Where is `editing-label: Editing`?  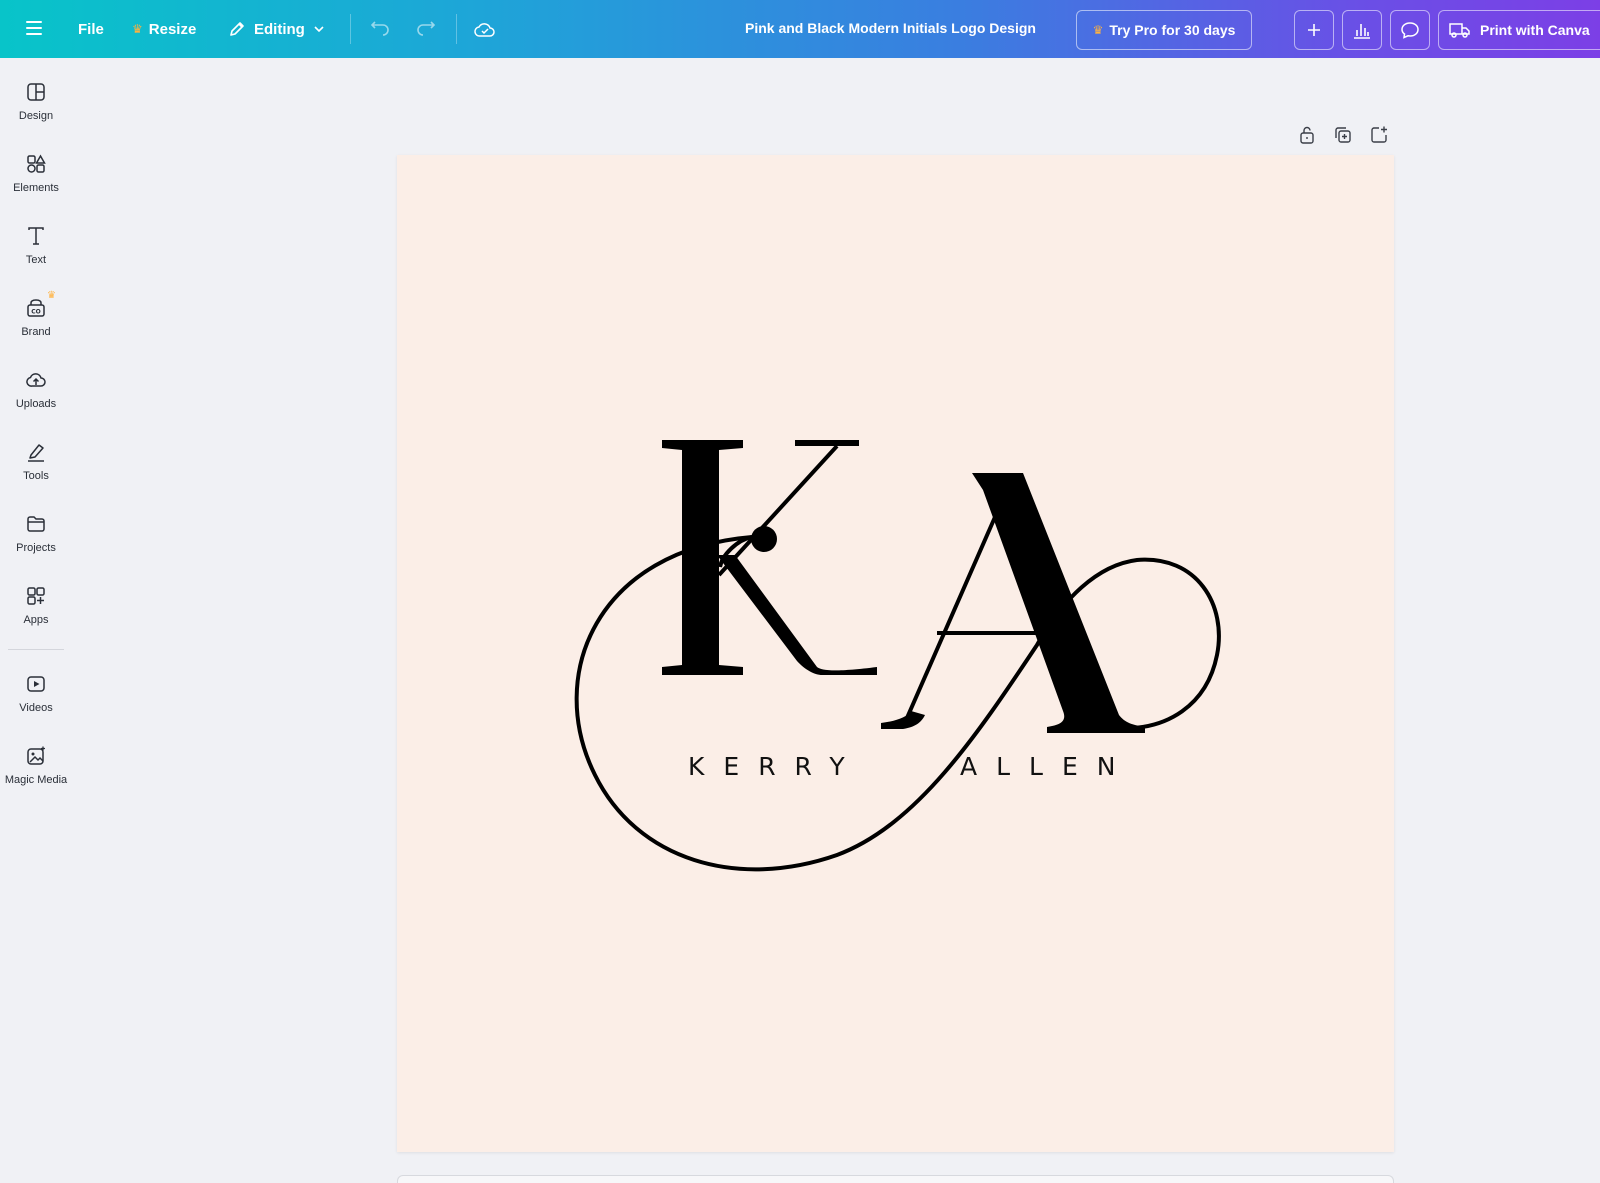
editing-label: Editing is located at coordinates (279, 29).